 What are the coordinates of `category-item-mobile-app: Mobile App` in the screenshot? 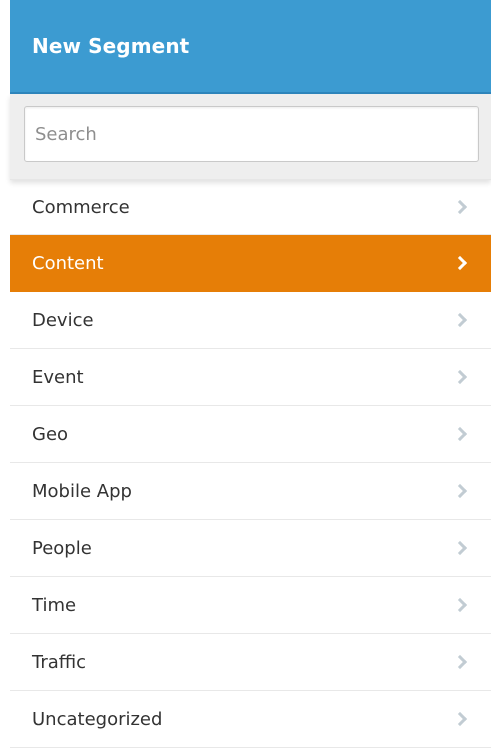 It's located at (250, 491).